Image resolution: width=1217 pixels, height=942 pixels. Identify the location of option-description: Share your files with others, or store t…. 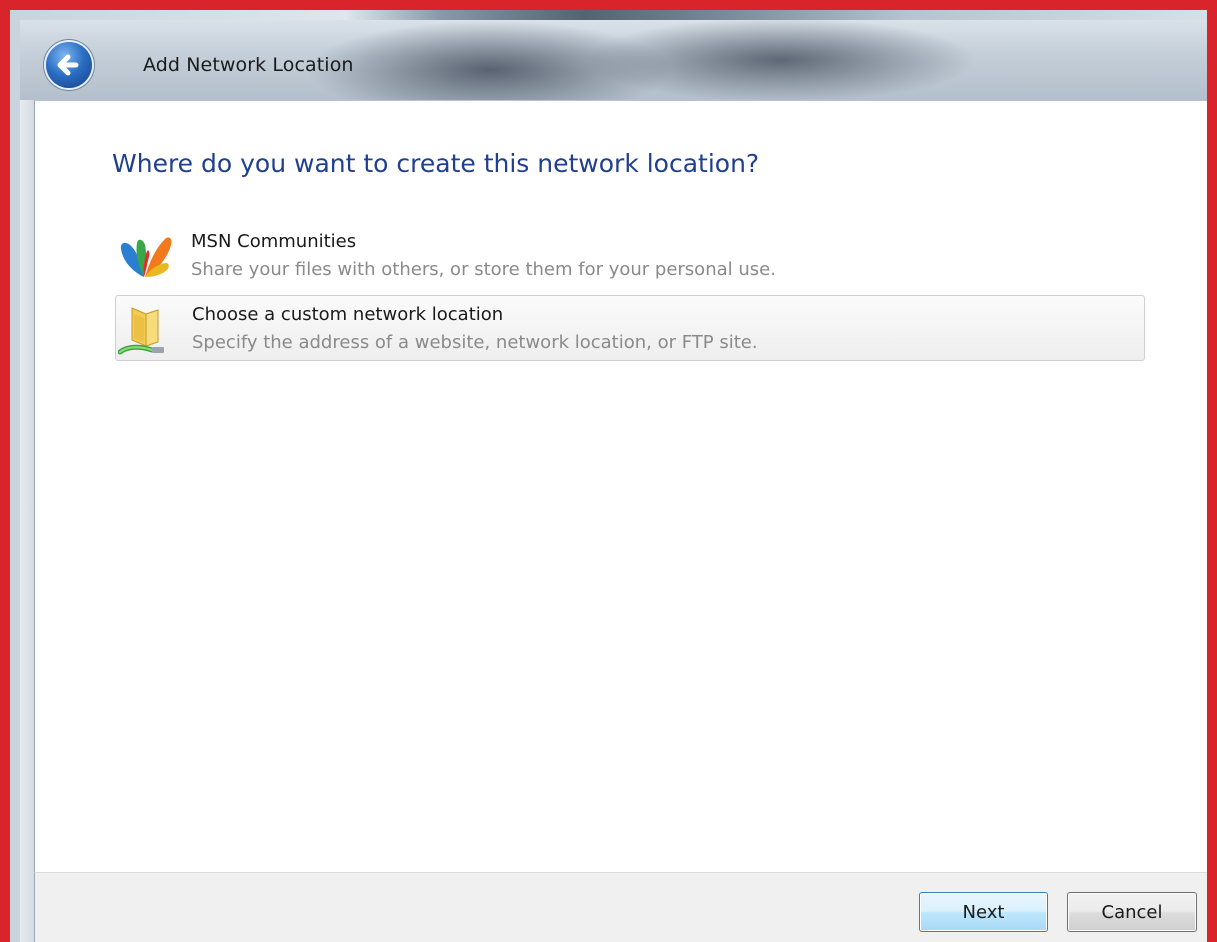
(483, 269).